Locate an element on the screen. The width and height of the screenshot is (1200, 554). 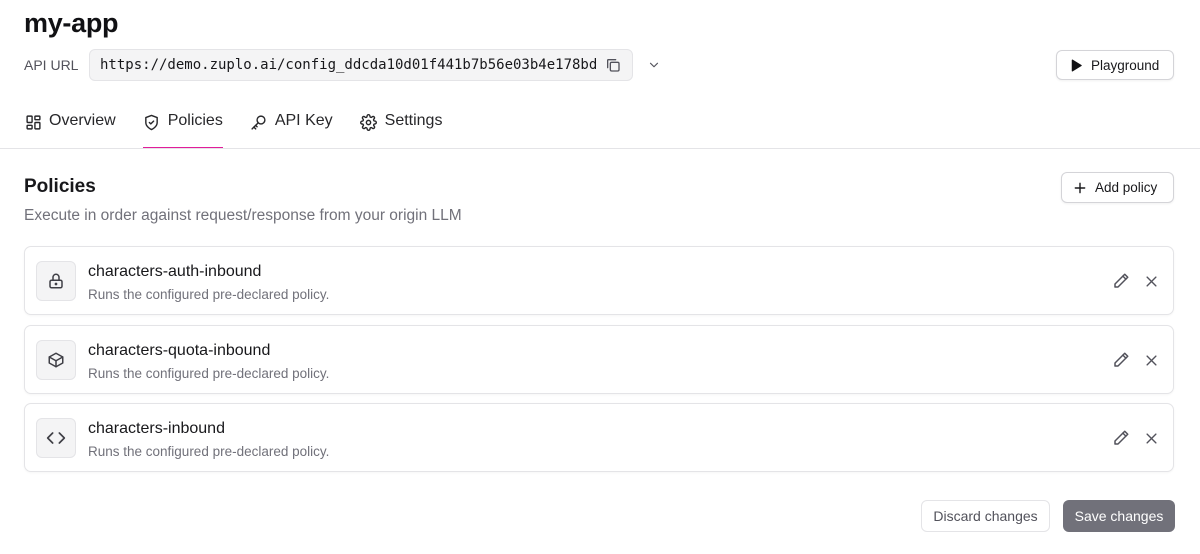
policy-name: characters-inbound is located at coordinates (156, 428).